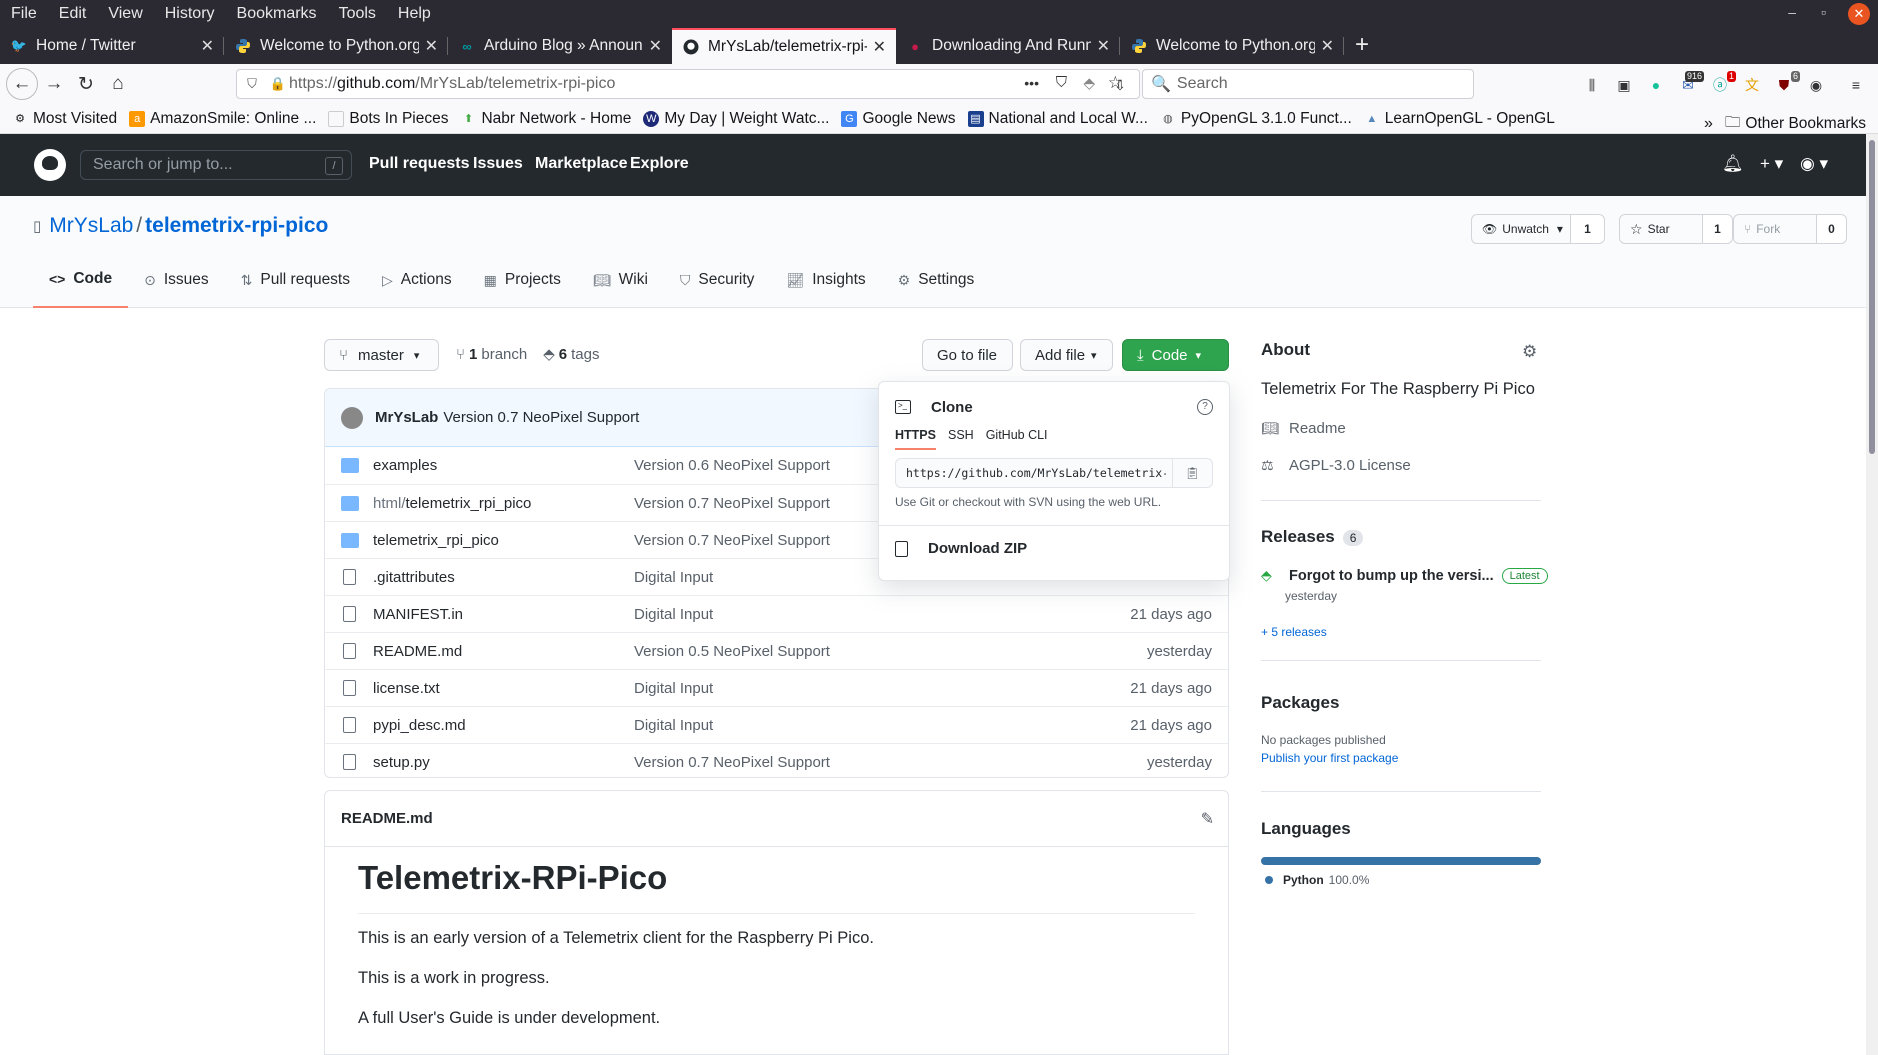 Image resolution: width=1878 pixels, height=1055 pixels. Describe the element at coordinates (1031, 473) in the screenshot. I see `clone-url-input` at that location.